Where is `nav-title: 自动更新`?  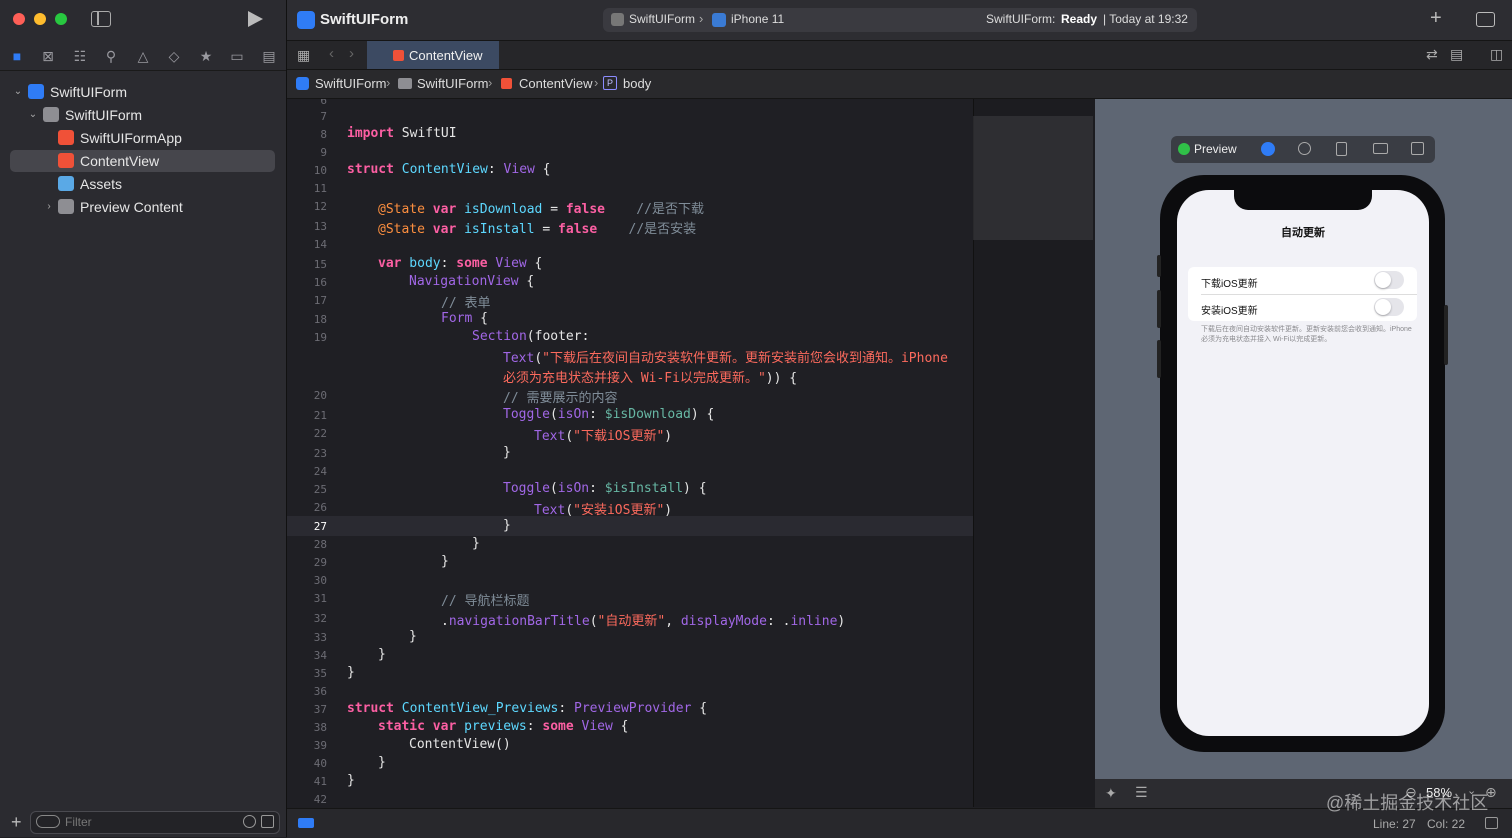 nav-title: 自动更新 is located at coordinates (1303, 233).